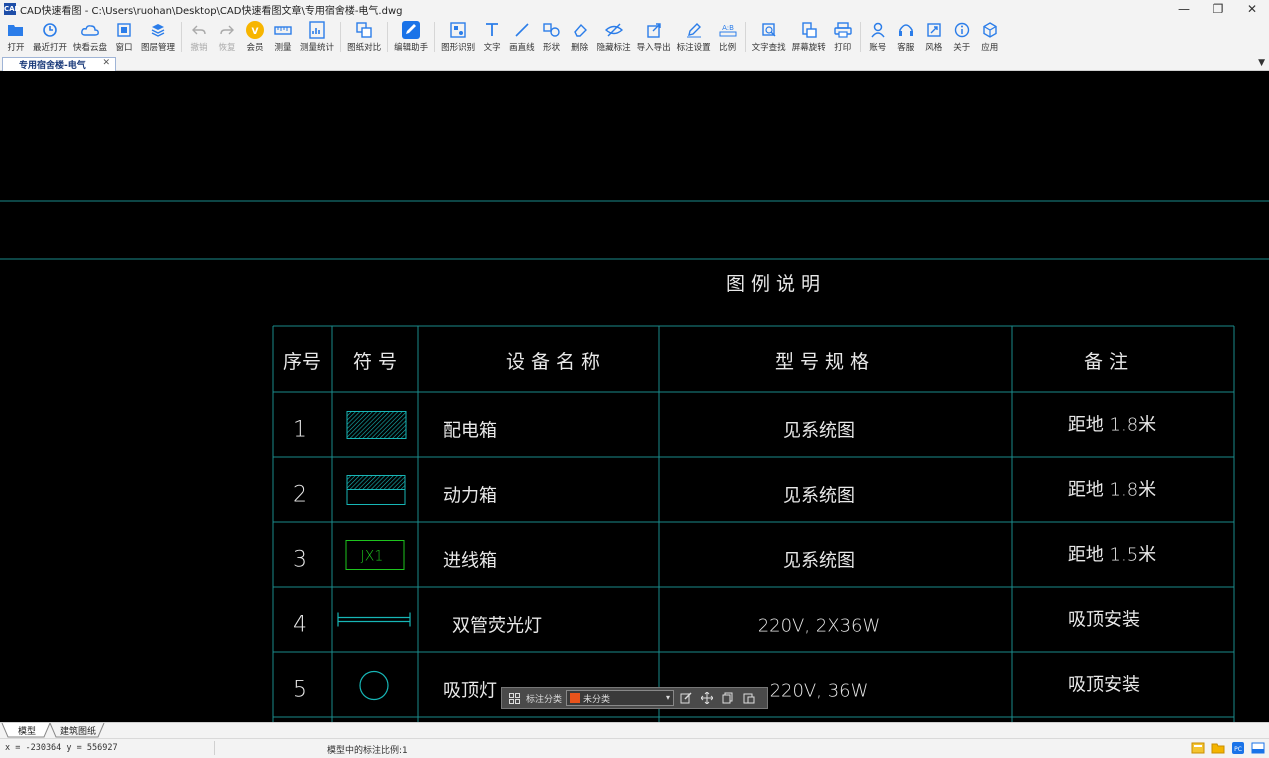 The height and width of the screenshot is (758, 1269). What do you see at coordinates (1104, 685) in the screenshot?
I see `device-note: 吸顶安装` at bounding box center [1104, 685].